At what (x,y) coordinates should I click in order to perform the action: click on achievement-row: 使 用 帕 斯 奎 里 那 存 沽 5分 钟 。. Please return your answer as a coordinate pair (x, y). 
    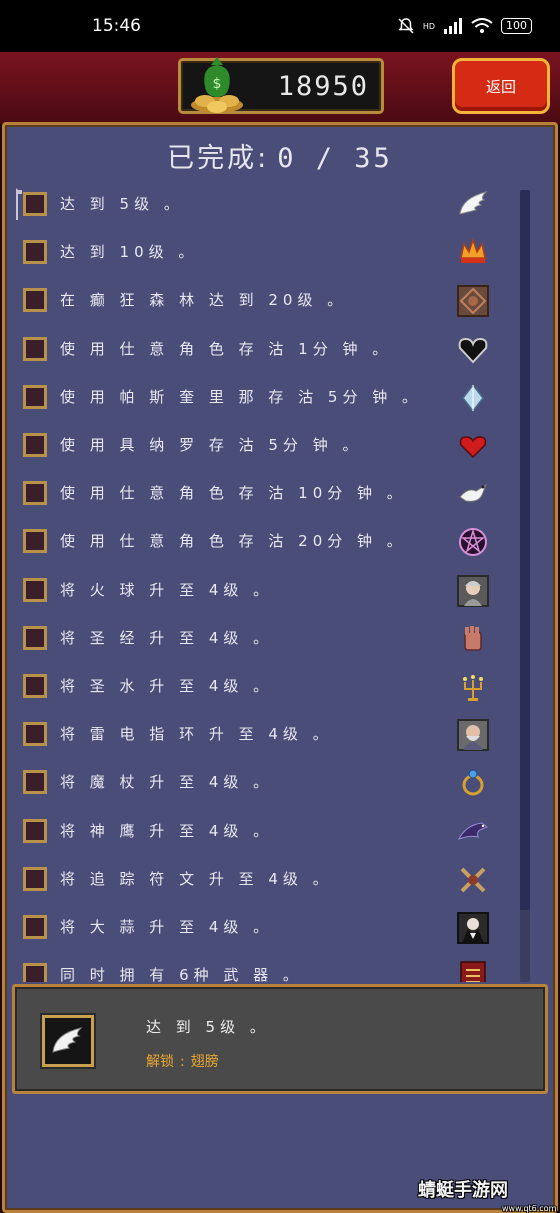
    Looking at the image, I should click on (260, 397).